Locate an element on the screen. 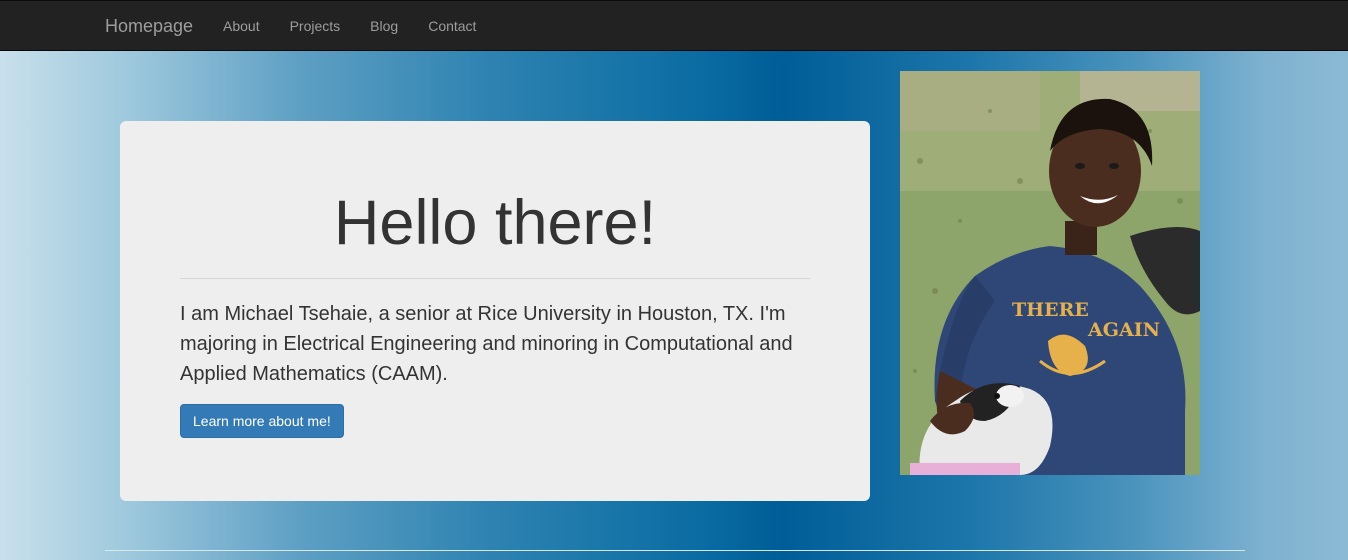 This screenshot has width=1348, height=560. nav-item-projects: Projects is located at coordinates (315, 26).